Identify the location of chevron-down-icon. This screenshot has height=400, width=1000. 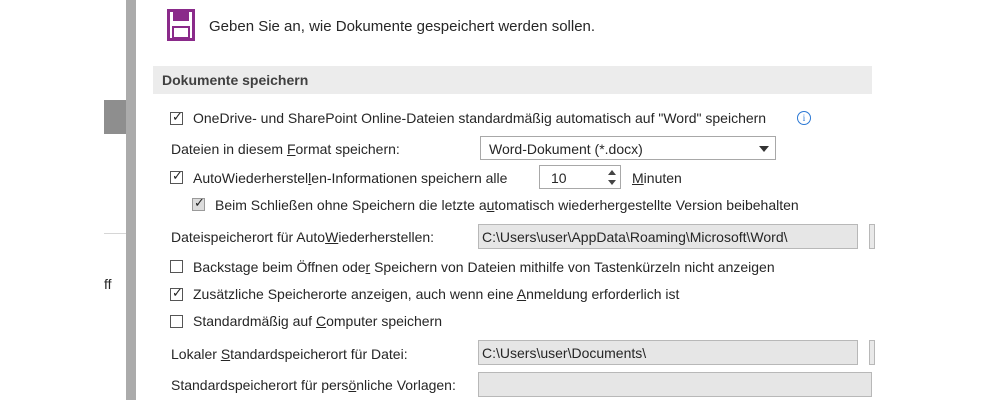
(764, 149).